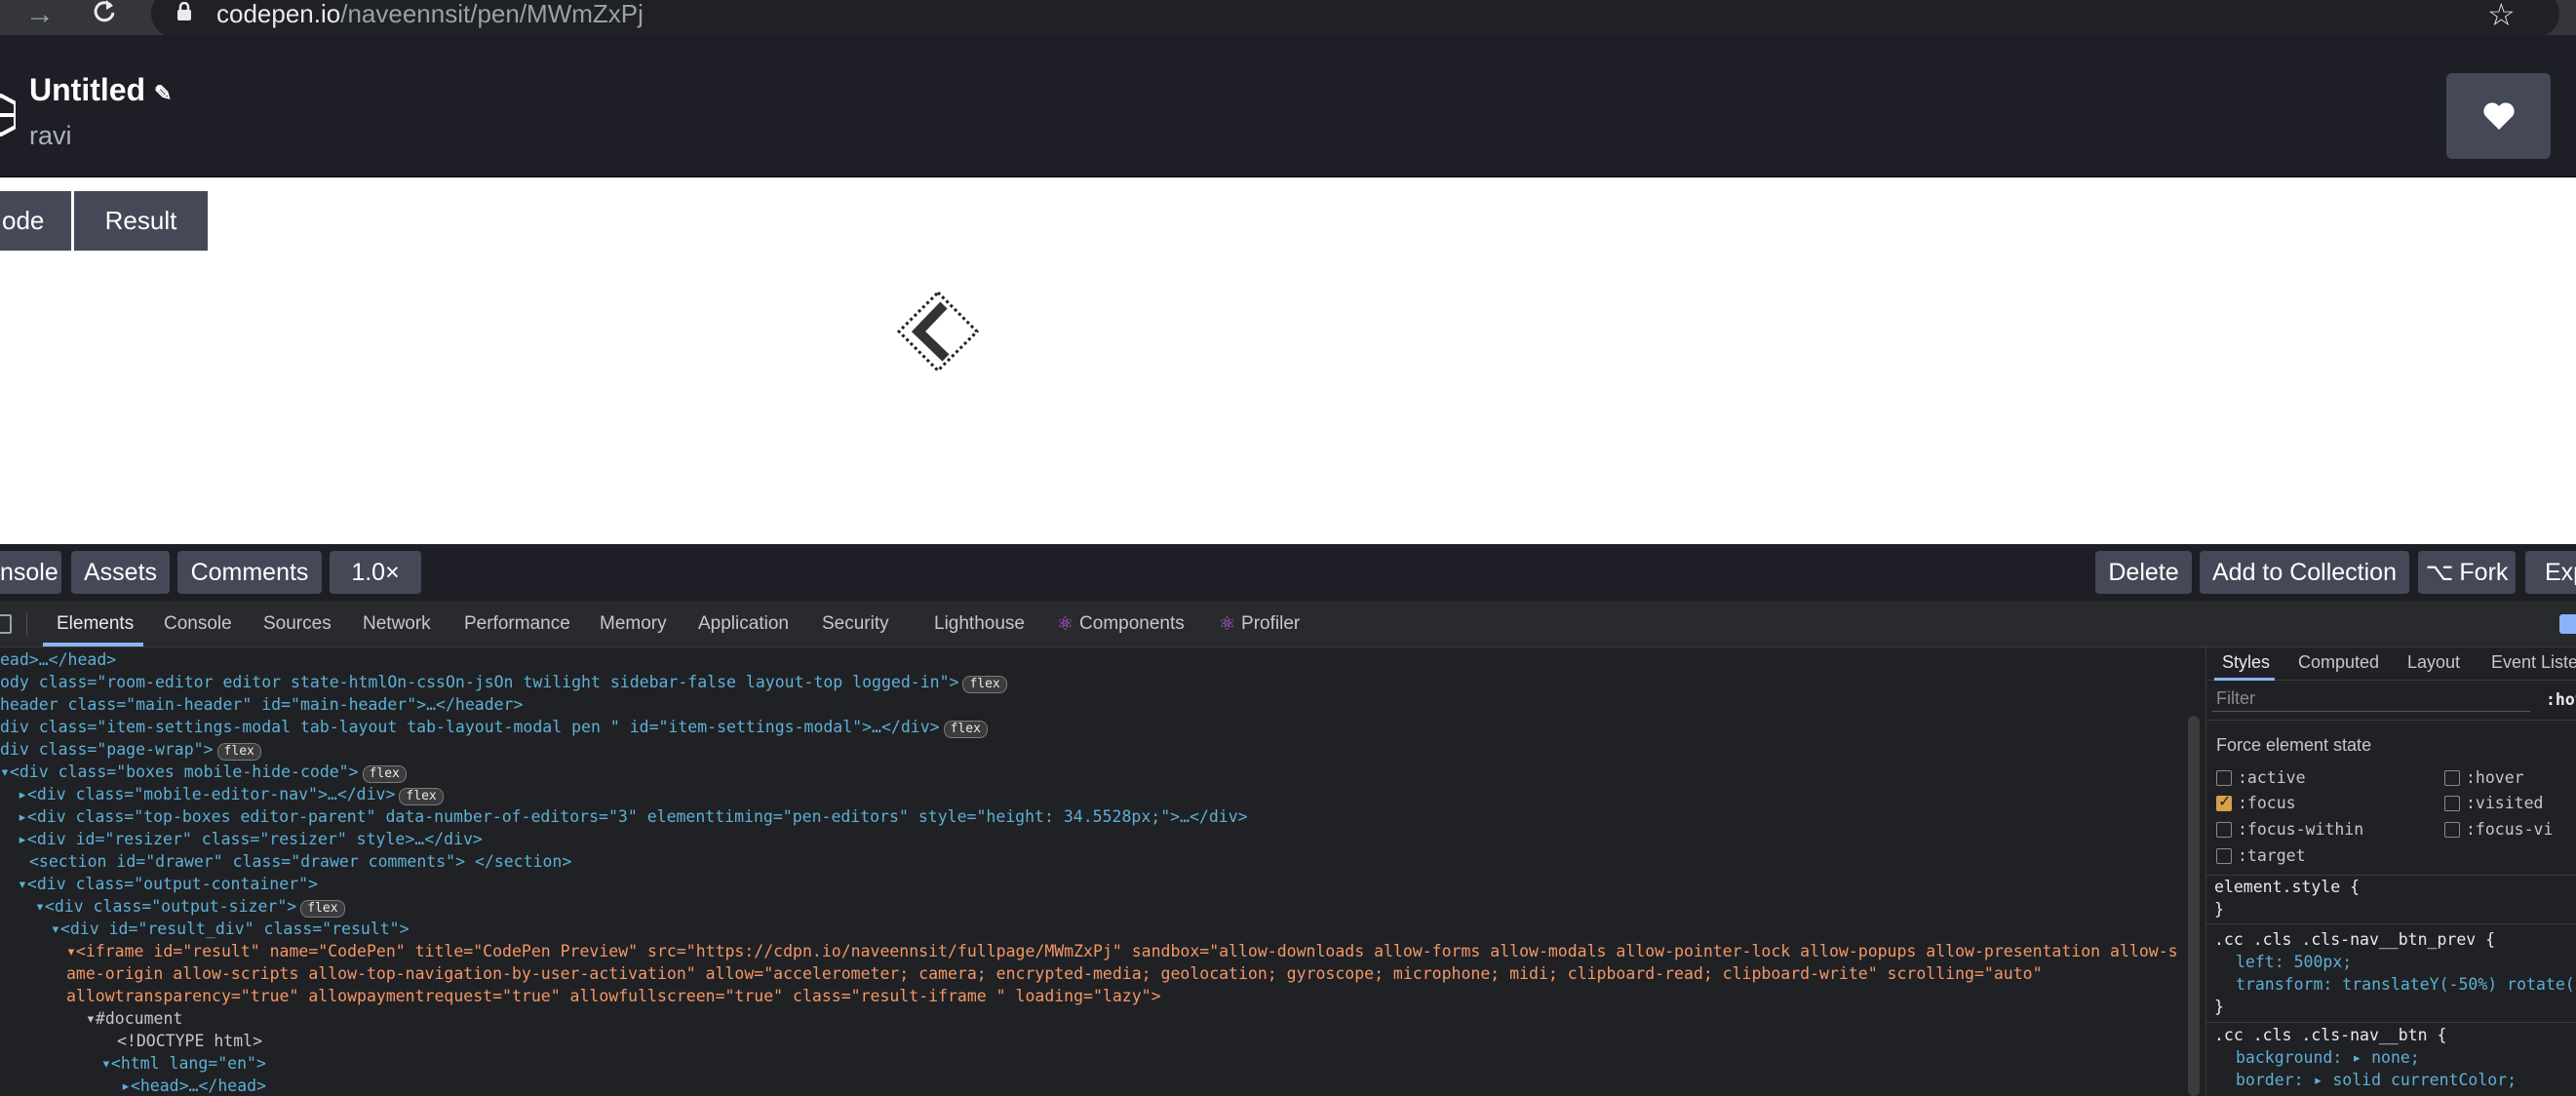  What do you see at coordinates (1121, 624) in the screenshot?
I see `tab-components: ⚛ Components` at bounding box center [1121, 624].